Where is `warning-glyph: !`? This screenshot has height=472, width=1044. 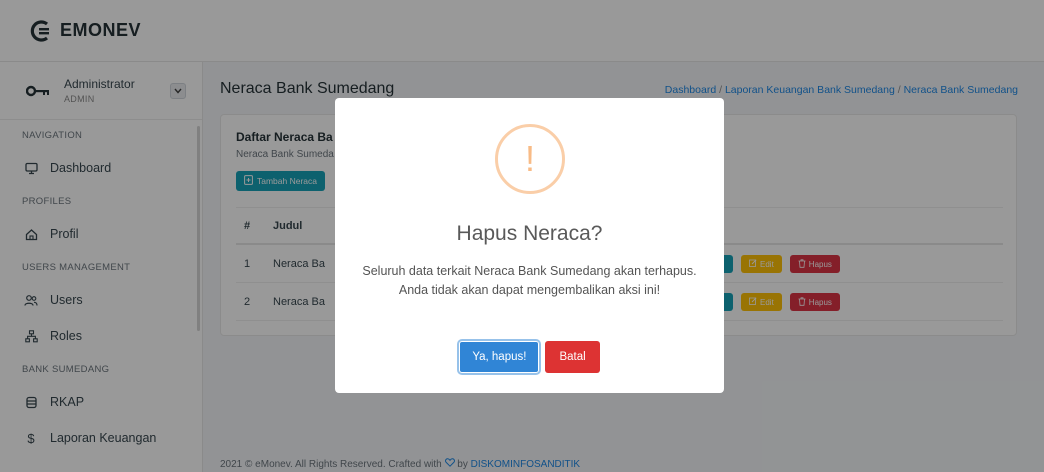 warning-glyph: ! is located at coordinates (529, 158).